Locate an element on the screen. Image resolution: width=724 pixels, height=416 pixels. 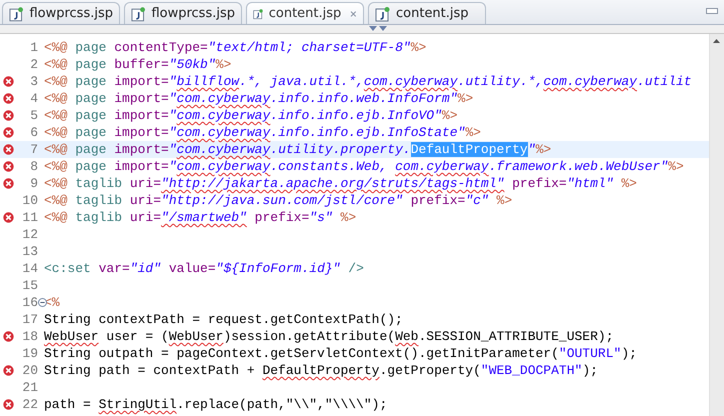
line-number: 17 is located at coordinates (30, 319).